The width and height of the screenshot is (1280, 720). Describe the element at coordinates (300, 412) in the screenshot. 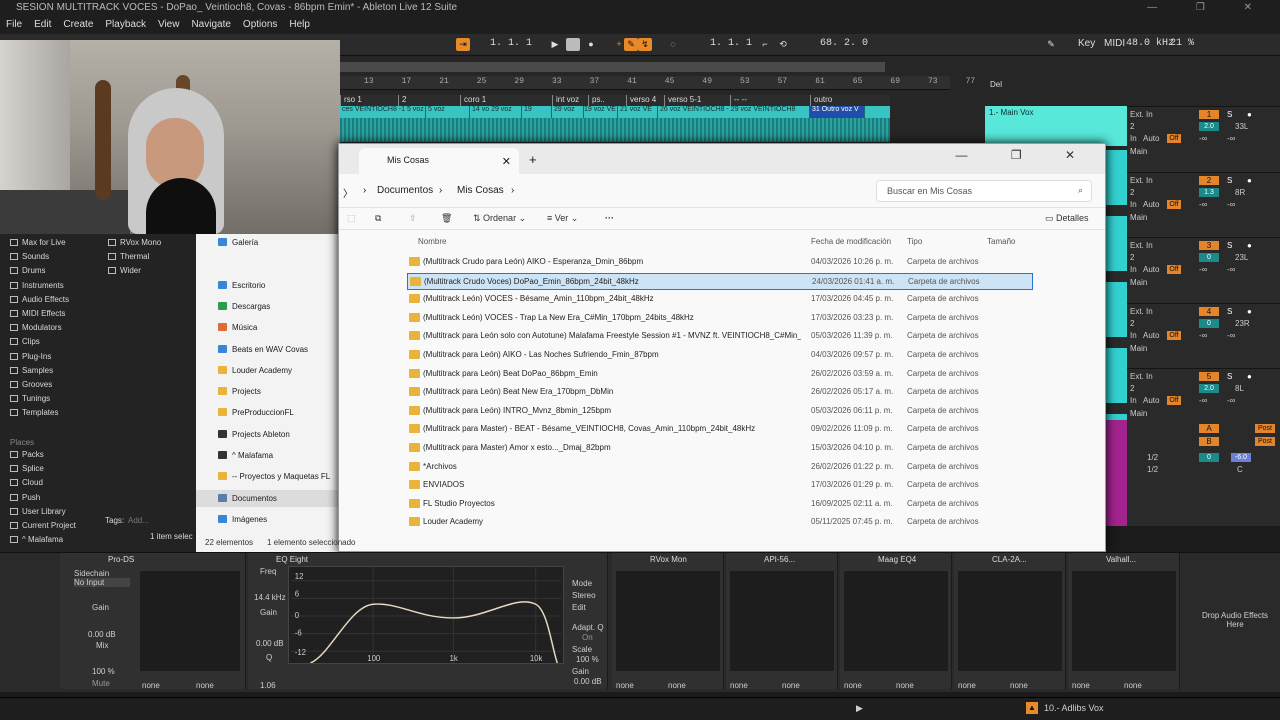

I see `nav-item: PreProduccionFL📌` at that location.